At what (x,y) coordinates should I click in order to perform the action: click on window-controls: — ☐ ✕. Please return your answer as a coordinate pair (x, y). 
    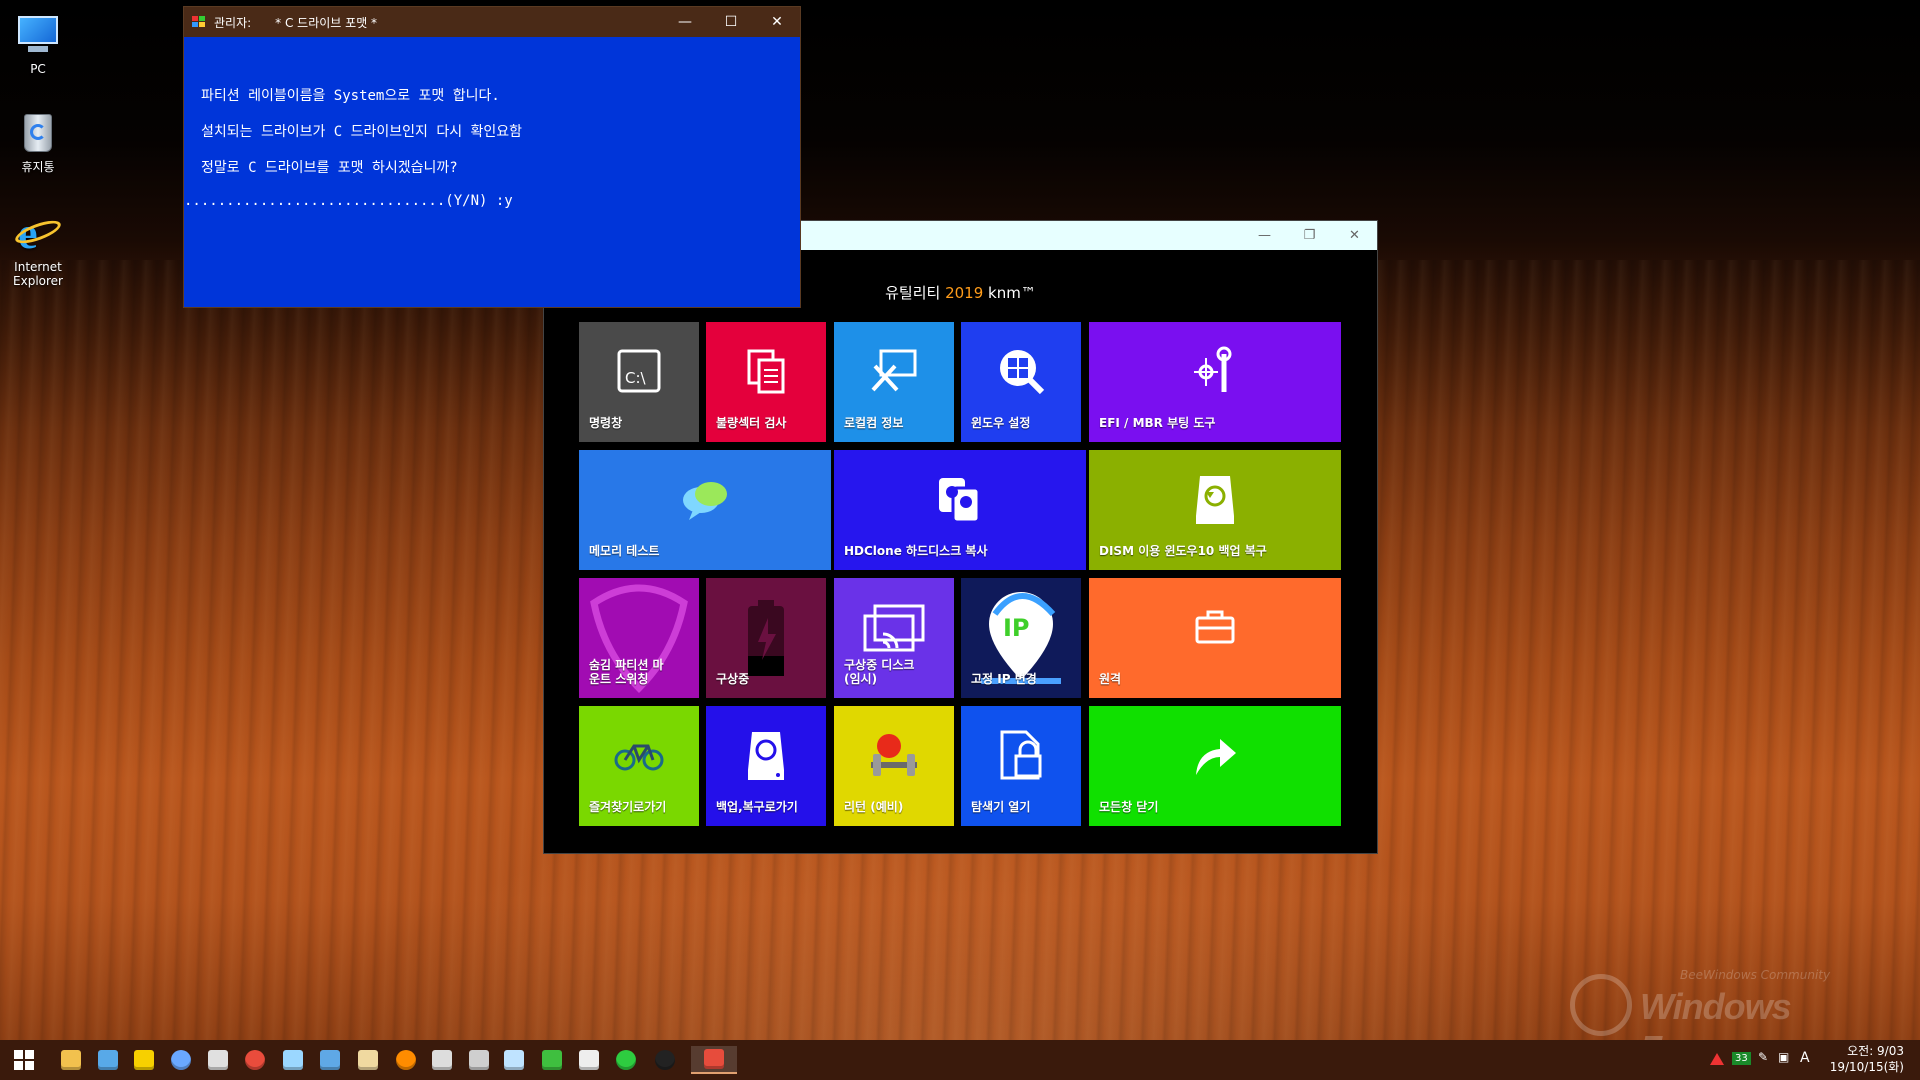
    Looking at the image, I should click on (731, 22).